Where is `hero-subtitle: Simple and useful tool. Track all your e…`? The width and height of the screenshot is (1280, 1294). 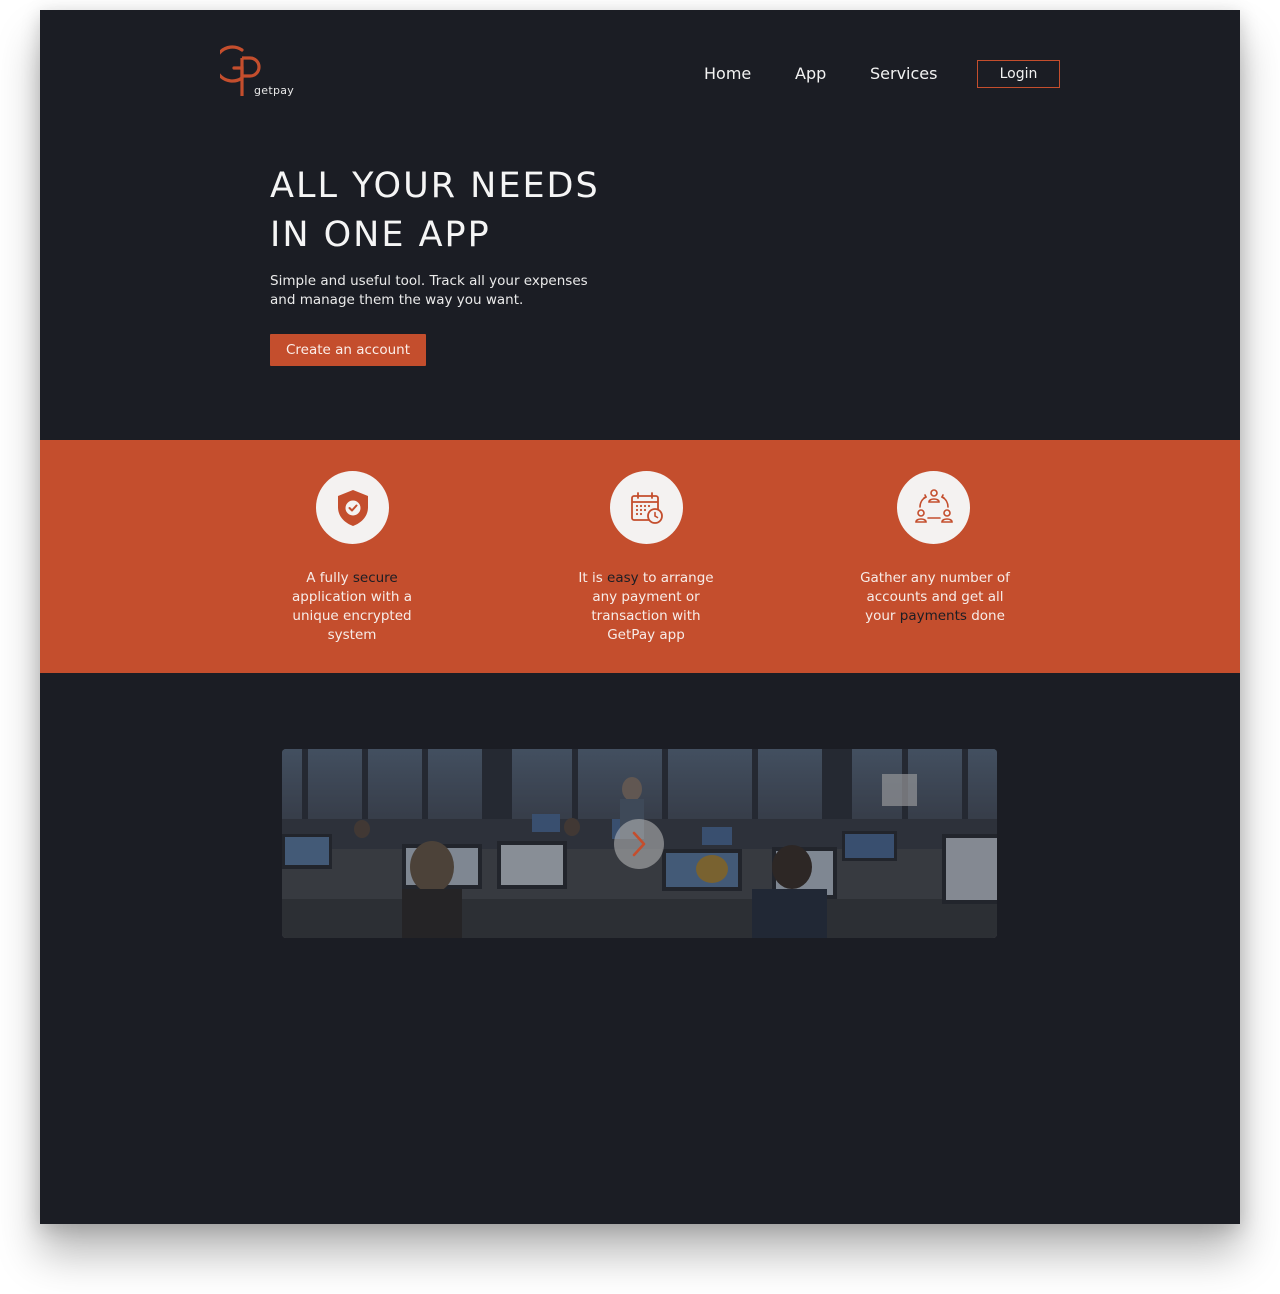 hero-subtitle: Simple and useful tool. Track all your e… is located at coordinates (429, 290).